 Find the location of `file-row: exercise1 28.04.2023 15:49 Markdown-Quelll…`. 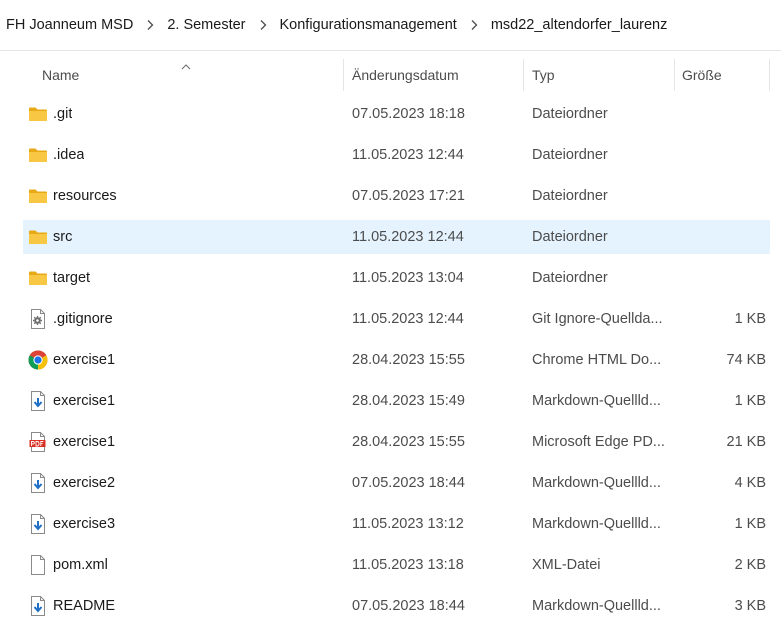

file-row: exercise1 28.04.2023 15:49 Markdown-Quelll… is located at coordinates (396, 401).